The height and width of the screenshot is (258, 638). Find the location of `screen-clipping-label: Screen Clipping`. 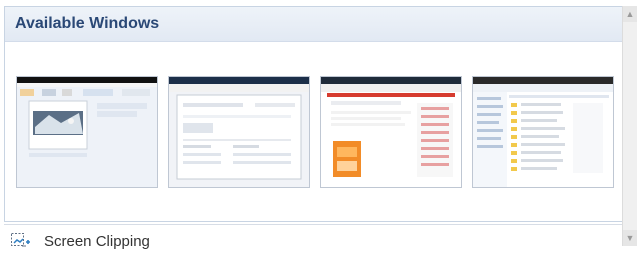

screen-clipping-label: Screen Clipping is located at coordinates (97, 241).